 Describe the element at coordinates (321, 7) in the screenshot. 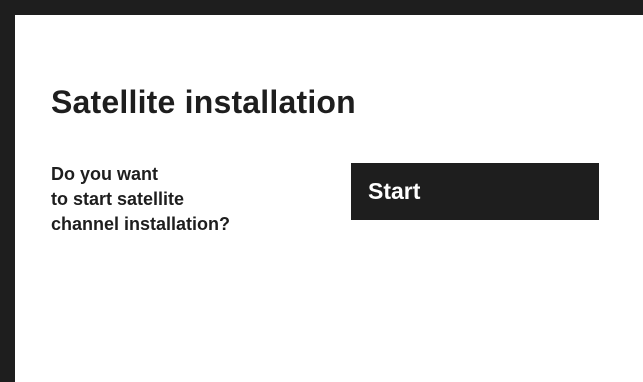

I see `frame-top-border` at that location.